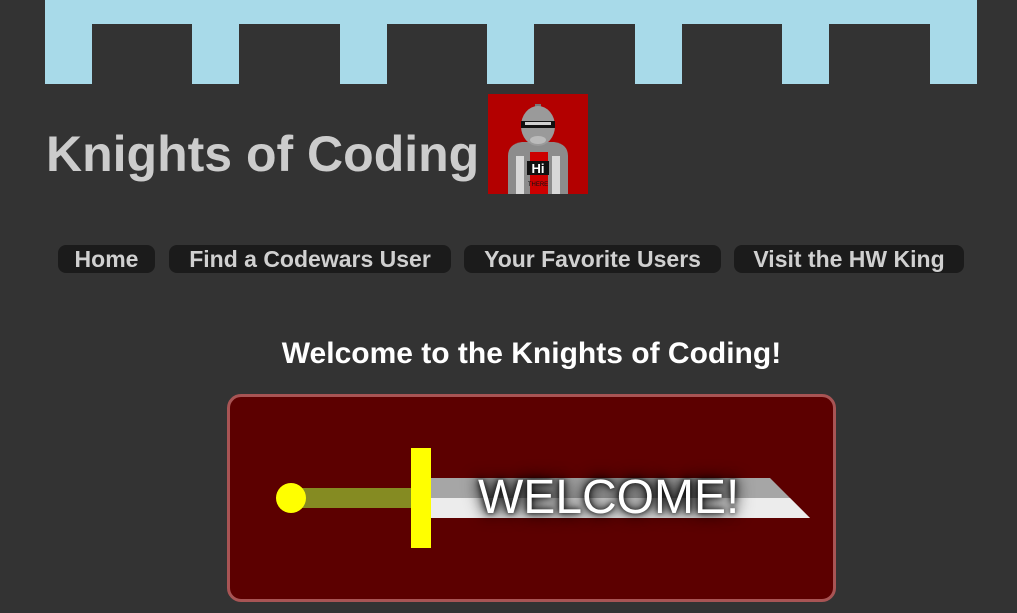 This screenshot has height=613, width=1017. What do you see at coordinates (421, 498) in the screenshot?
I see `sword-guard` at bounding box center [421, 498].